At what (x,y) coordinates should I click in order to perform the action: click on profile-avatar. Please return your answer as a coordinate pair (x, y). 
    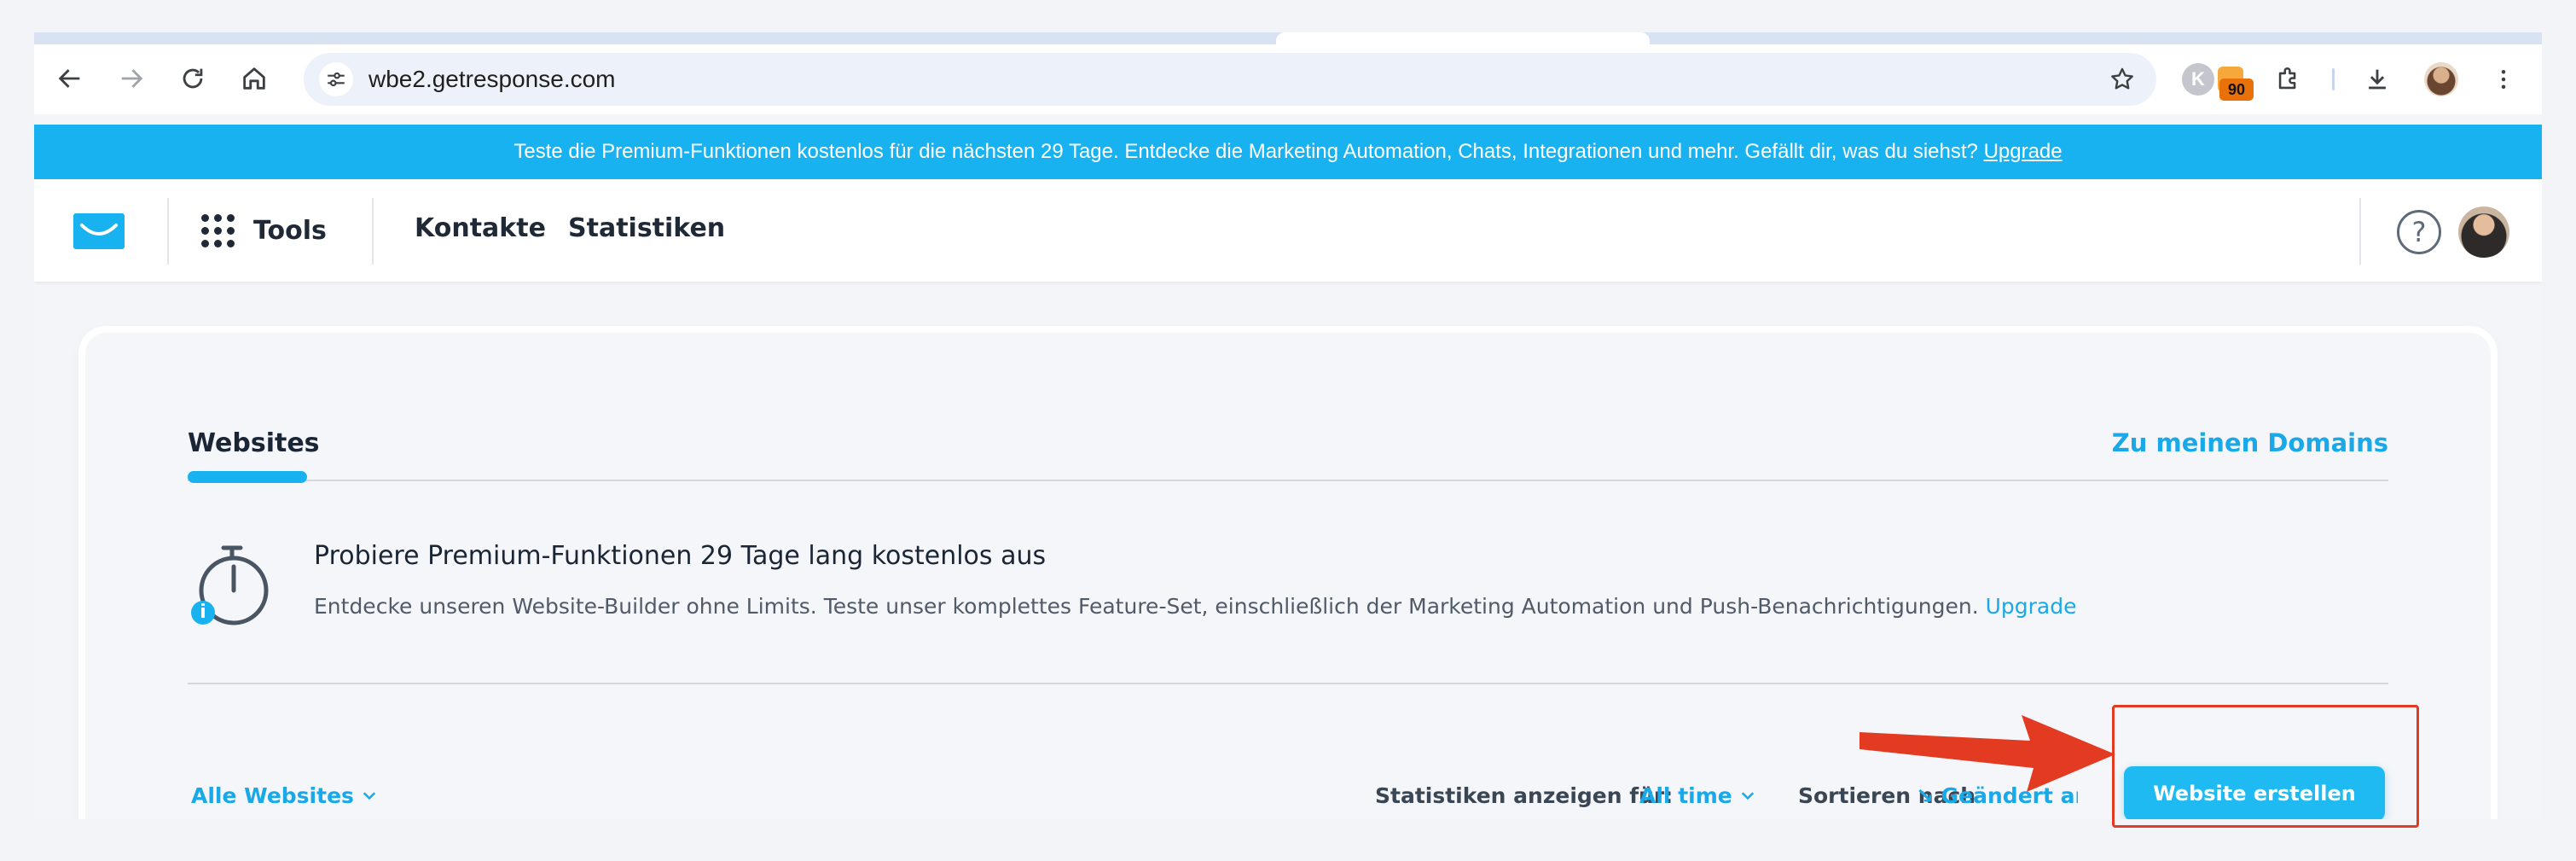
    Looking at the image, I should click on (2441, 79).